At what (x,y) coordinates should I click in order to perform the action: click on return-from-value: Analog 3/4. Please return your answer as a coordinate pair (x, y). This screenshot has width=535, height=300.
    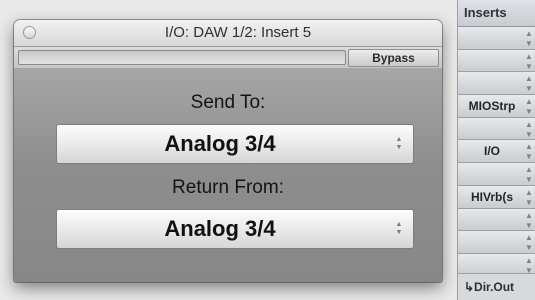
    Looking at the image, I should click on (220, 228).